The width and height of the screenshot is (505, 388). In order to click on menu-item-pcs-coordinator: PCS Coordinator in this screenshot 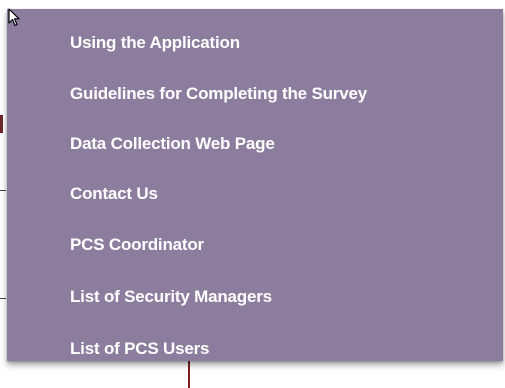, I will do `click(137, 245)`.